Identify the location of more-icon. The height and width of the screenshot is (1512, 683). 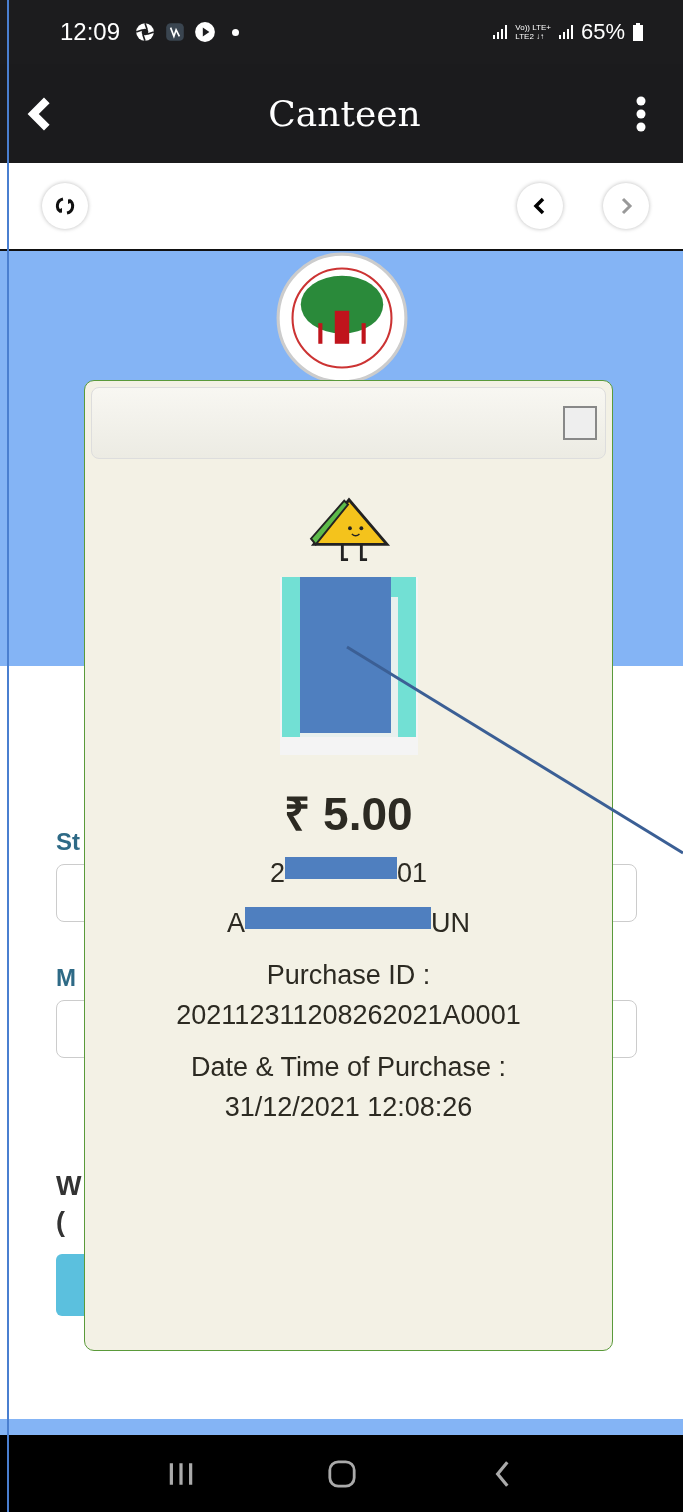
(641, 113).